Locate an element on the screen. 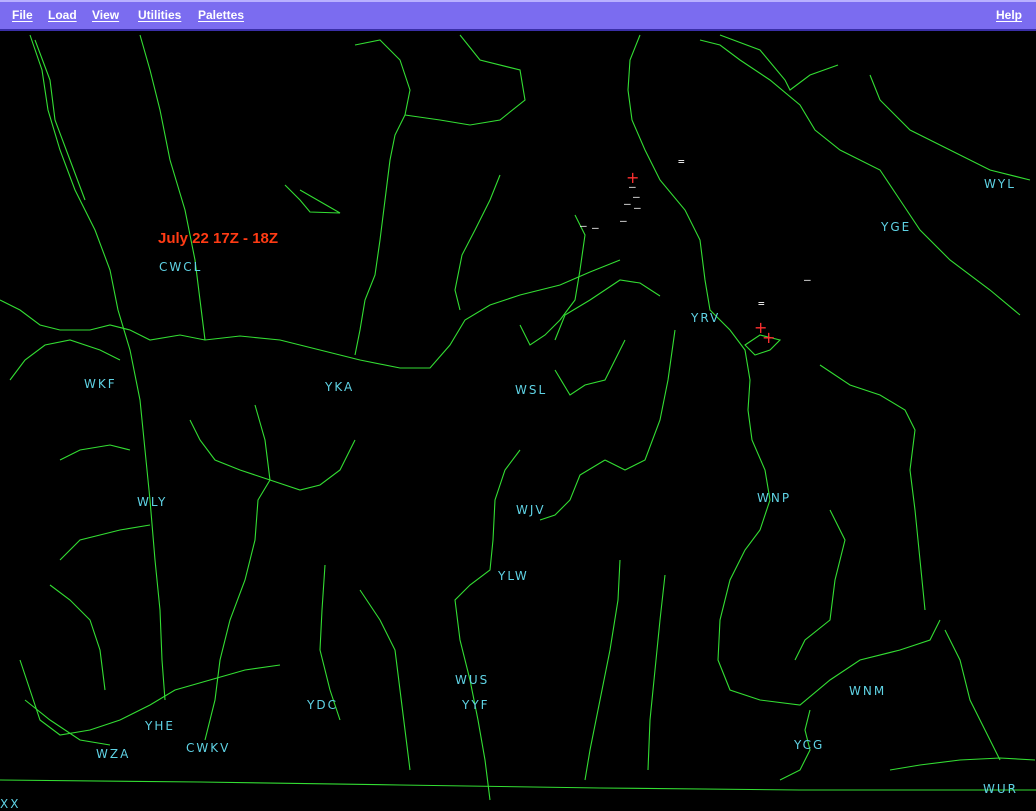 Image resolution: width=1036 pixels, height=811 pixels. station-label: WYL is located at coordinates (1000, 184).